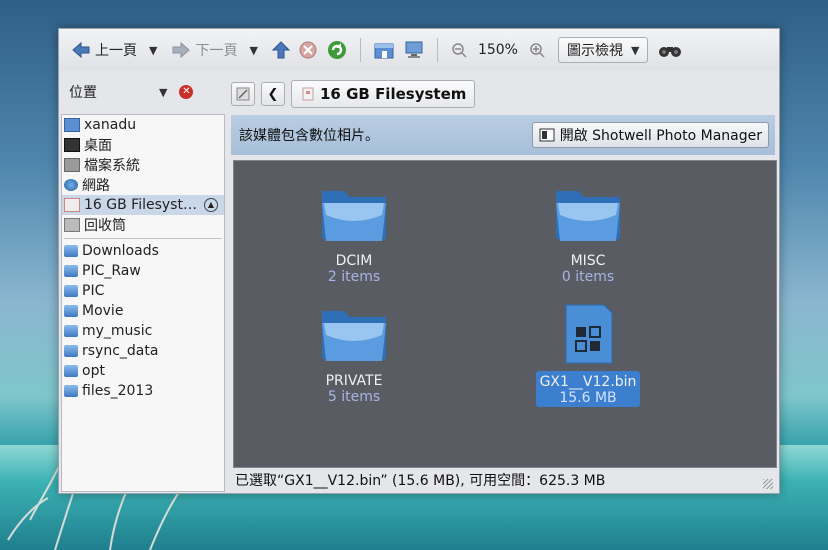 The width and height of the screenshot is (828, 550). I want to click on sidebar-item-filesystem: 檔案系統, so click(143, 165).